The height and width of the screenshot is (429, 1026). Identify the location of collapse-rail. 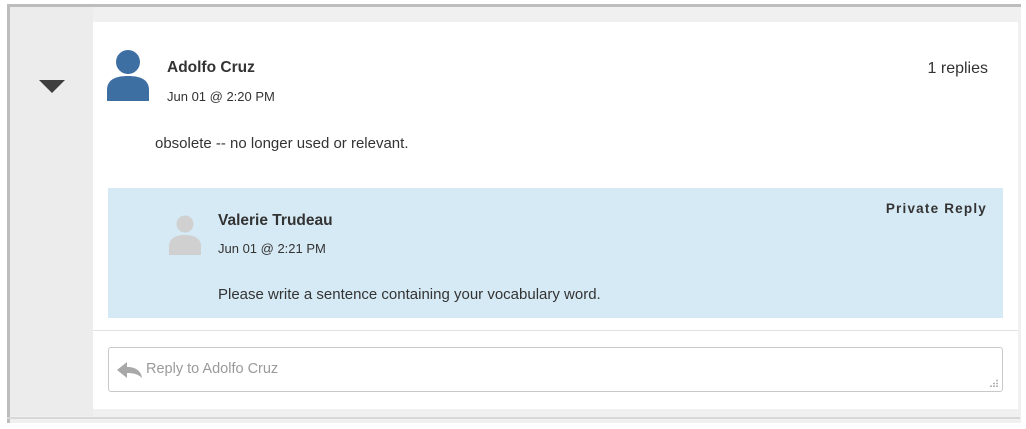
(51, 211).